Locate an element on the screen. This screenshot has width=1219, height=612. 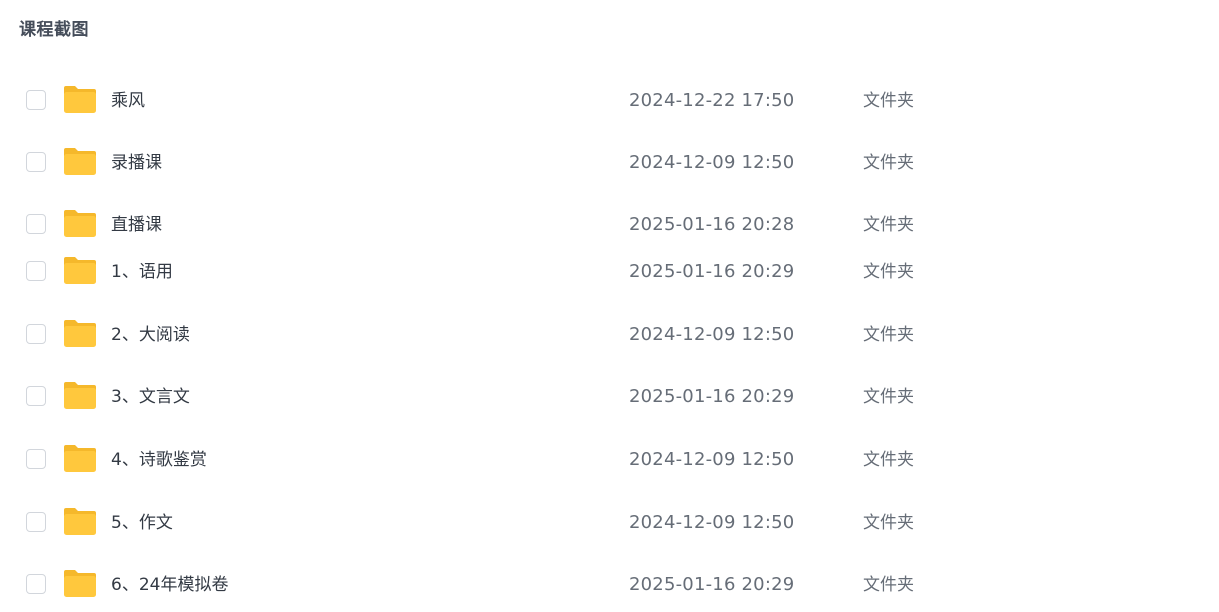
file-name: 录播课 is located at coordinates (136, 163).